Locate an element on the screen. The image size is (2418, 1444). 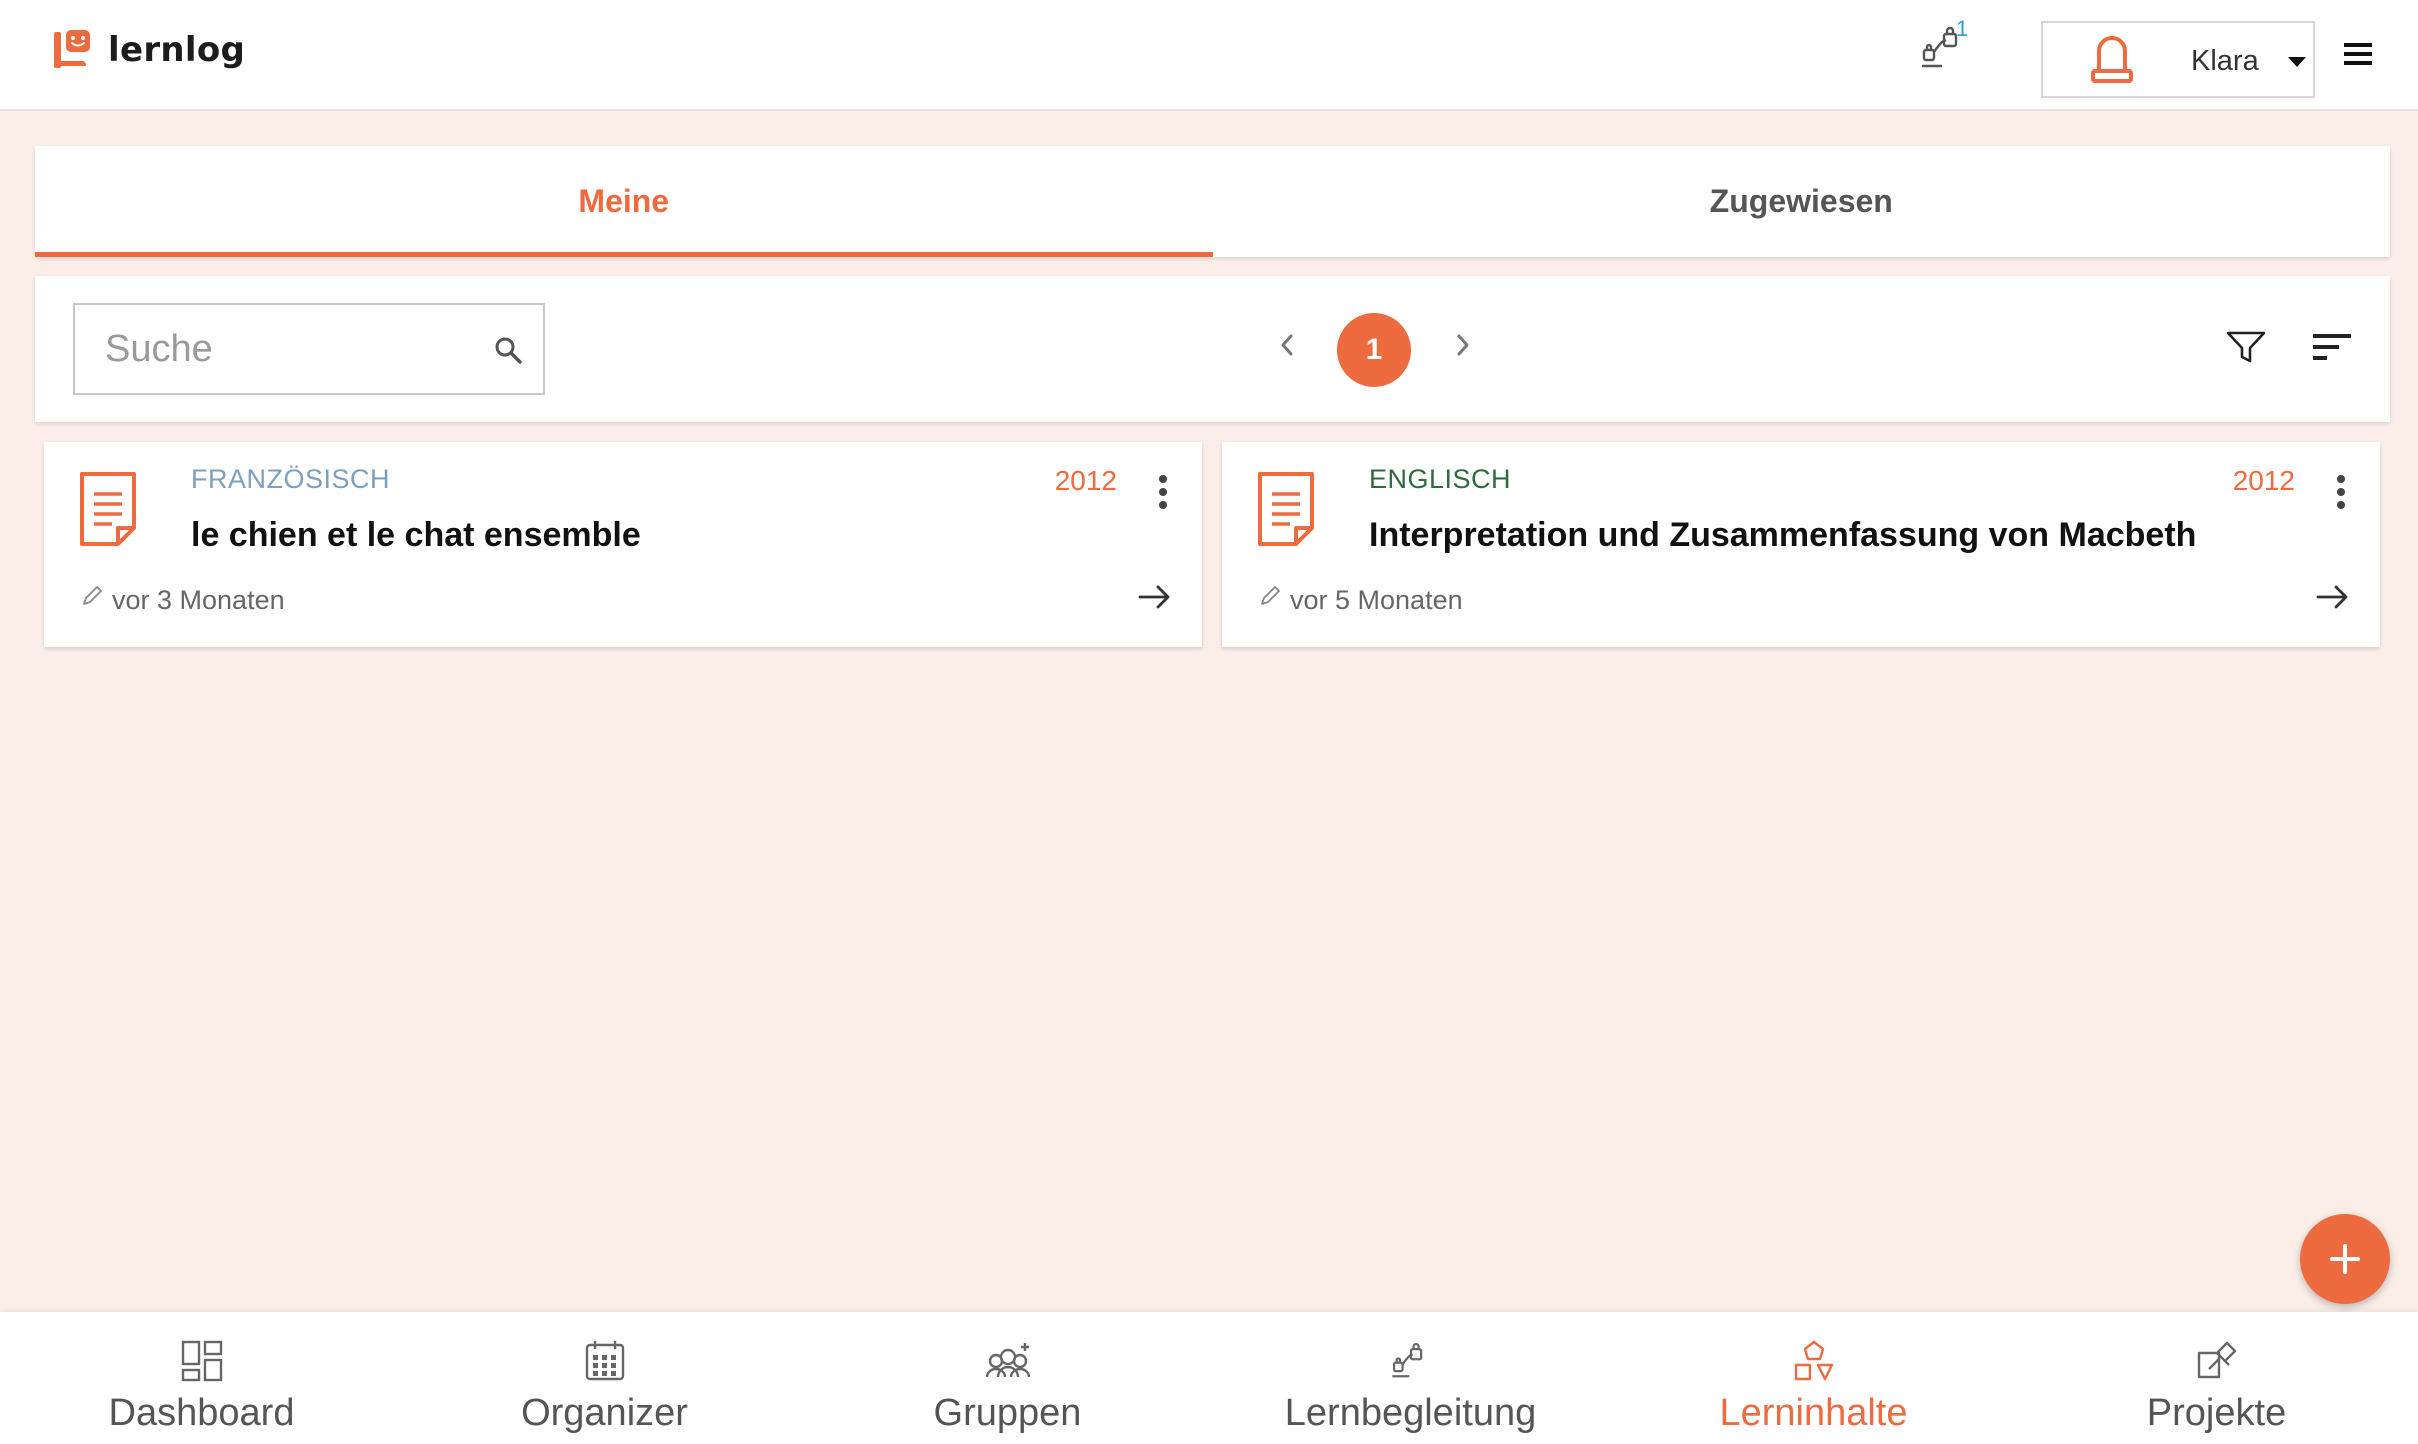
caret-down-icon is located at coordinates (2297, 62).